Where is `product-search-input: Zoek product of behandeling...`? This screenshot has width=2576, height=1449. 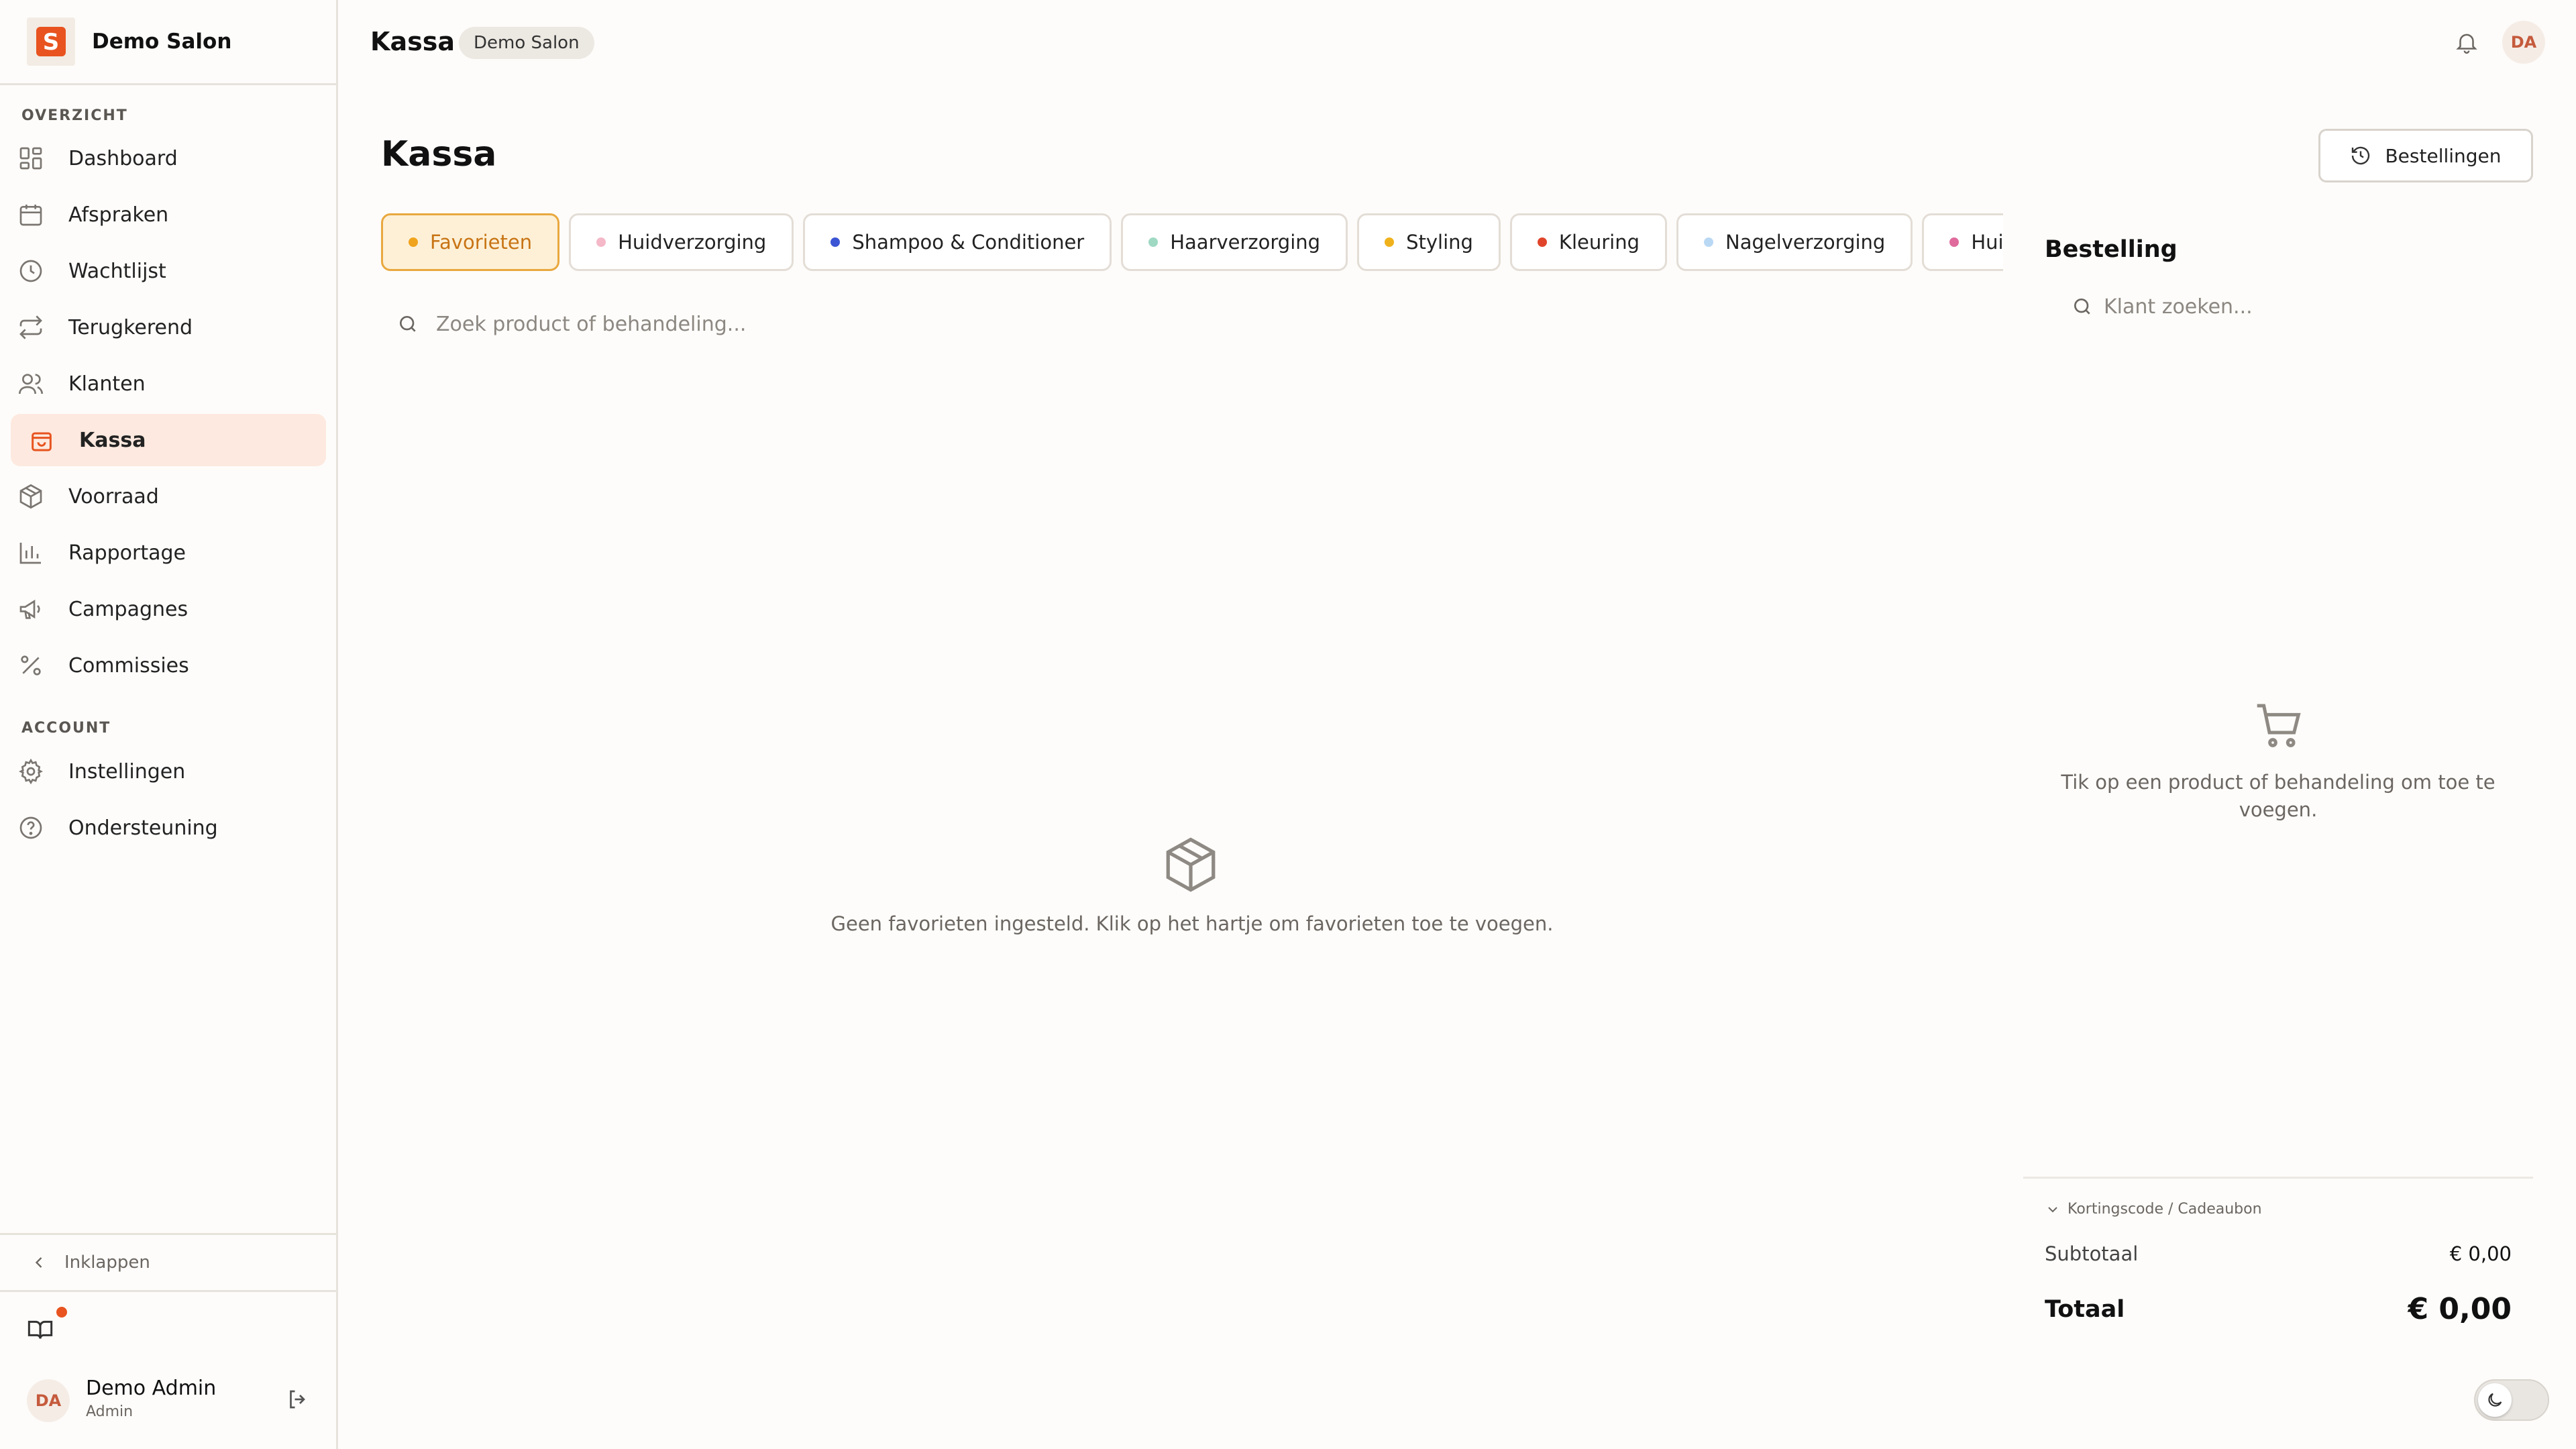 product-search-input: Zoek product of behandeling... is located at coordinates (1192, 324).